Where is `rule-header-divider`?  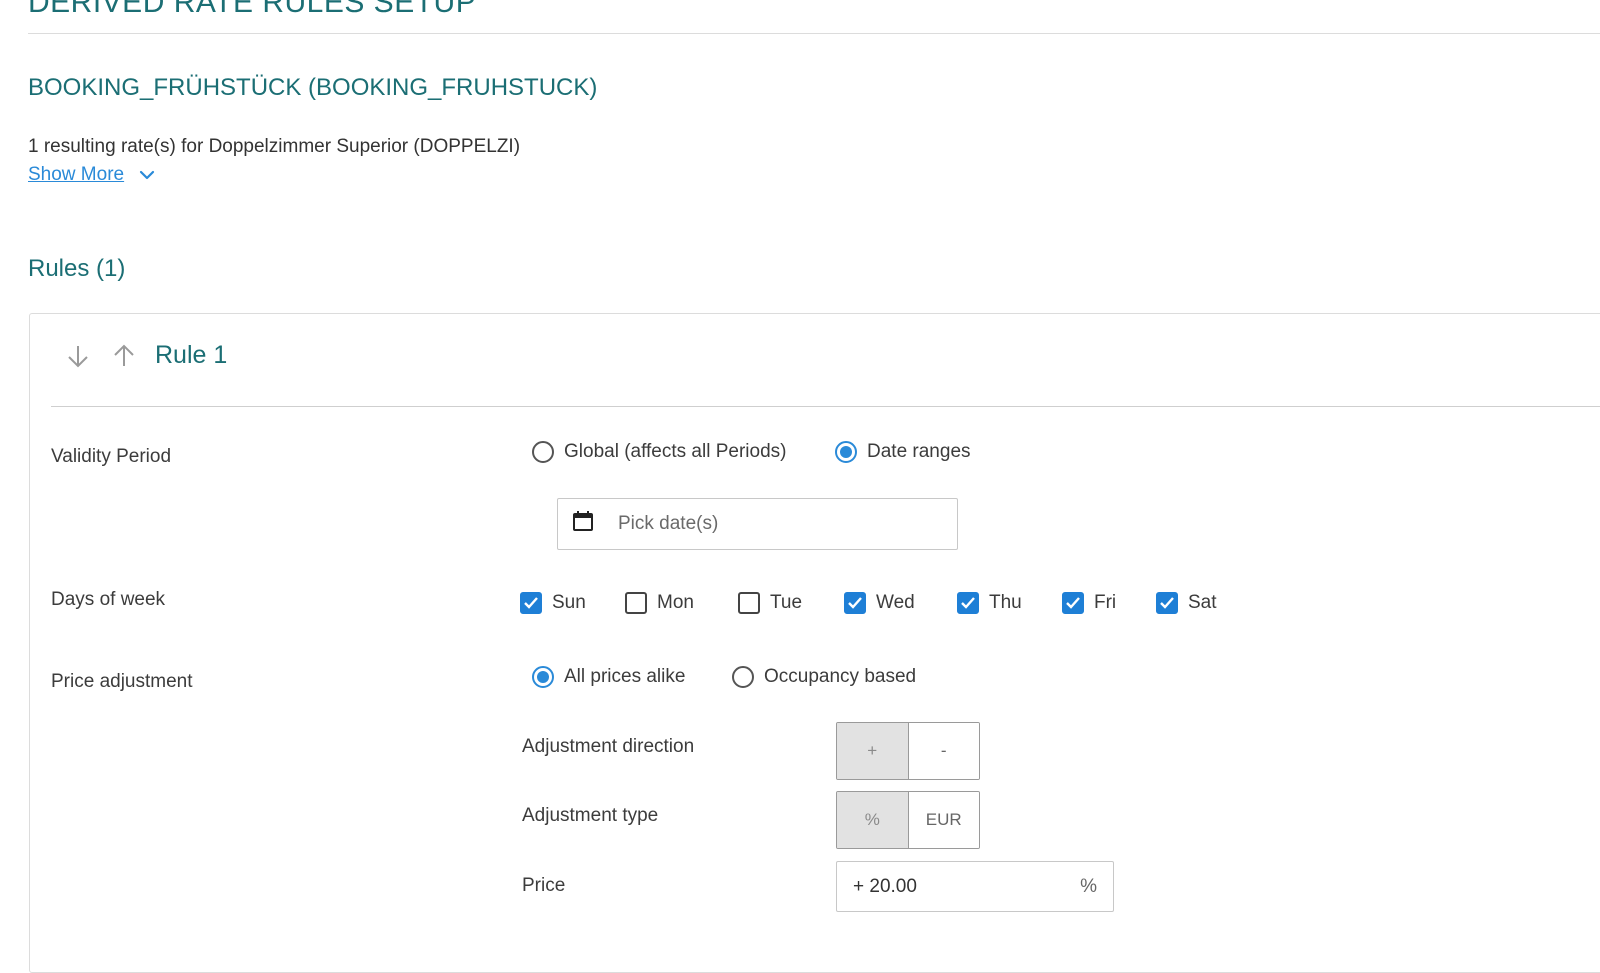 rule-header-divider is located at coordinates (825, 406).